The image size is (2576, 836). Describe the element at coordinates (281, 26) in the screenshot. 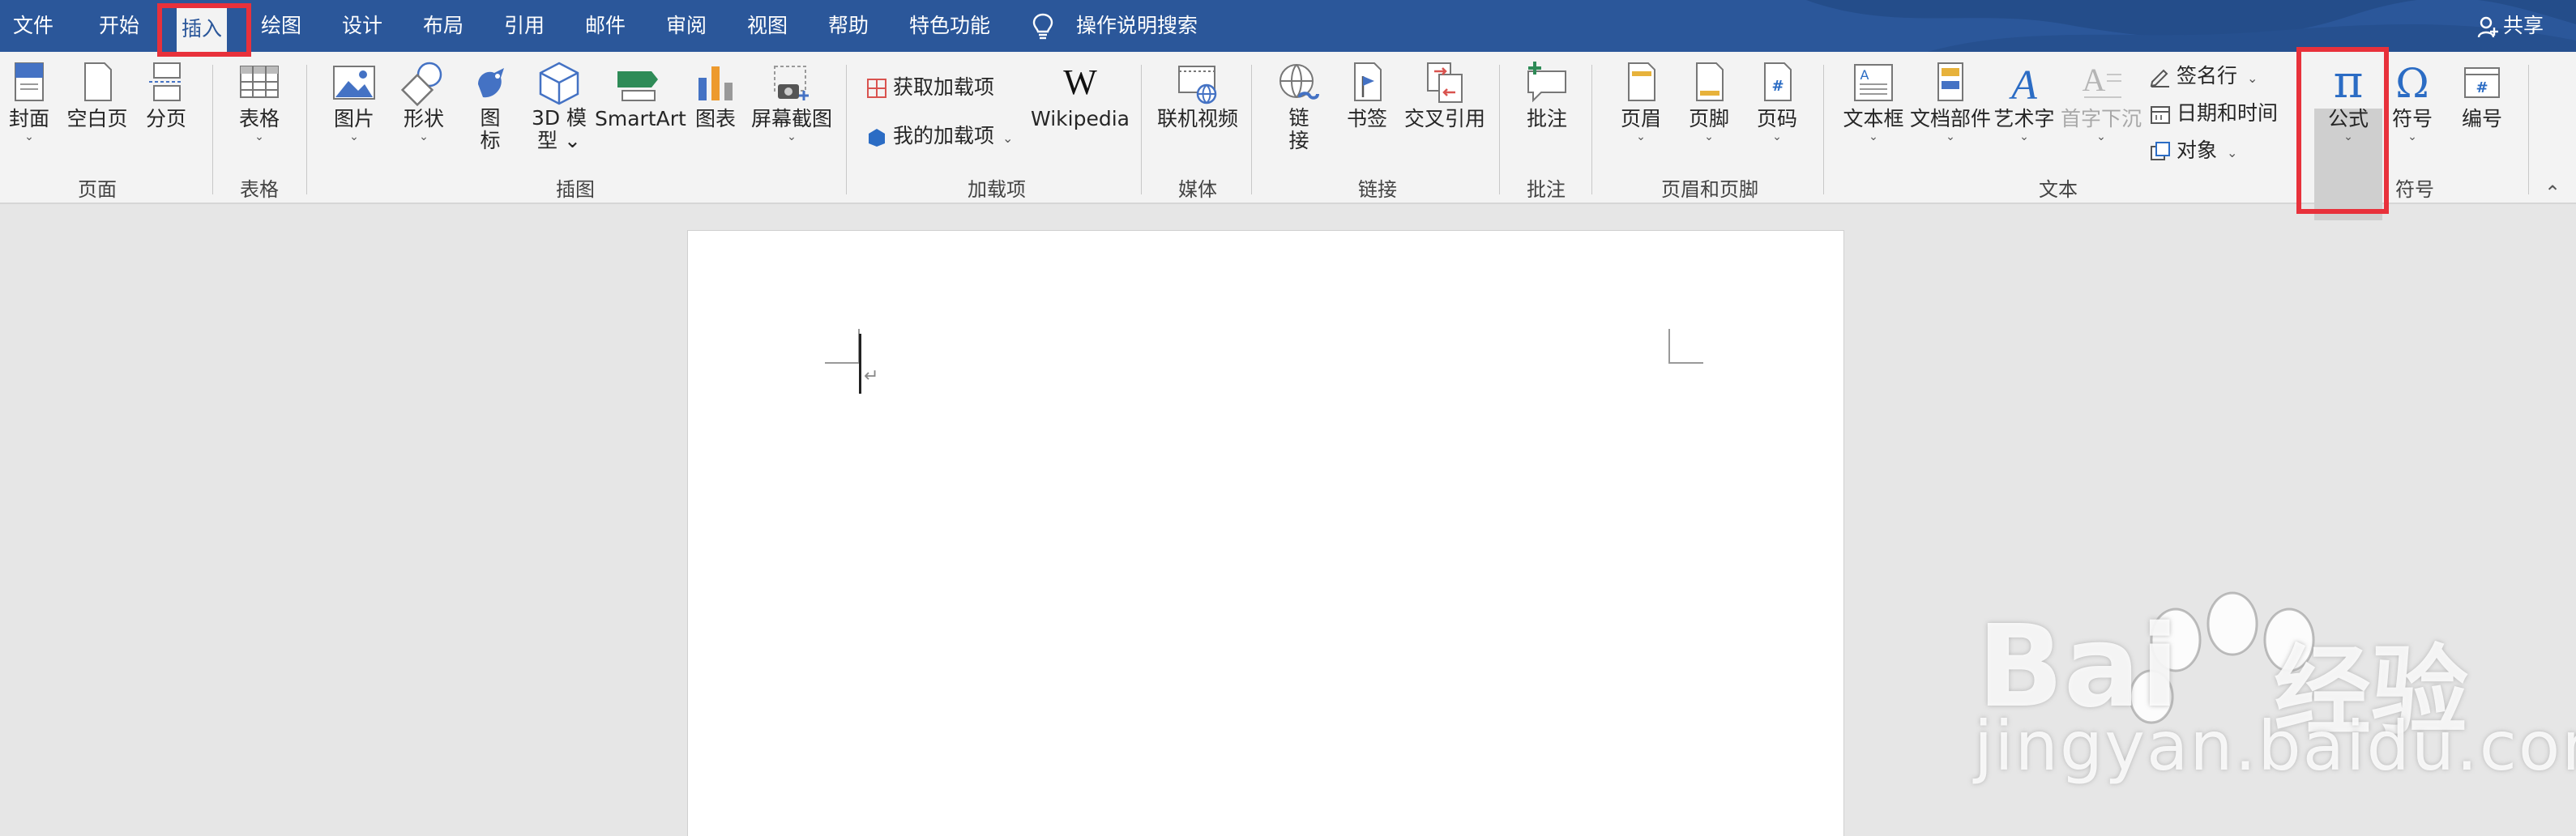

I see `tab-draw: 绘图` at that location.